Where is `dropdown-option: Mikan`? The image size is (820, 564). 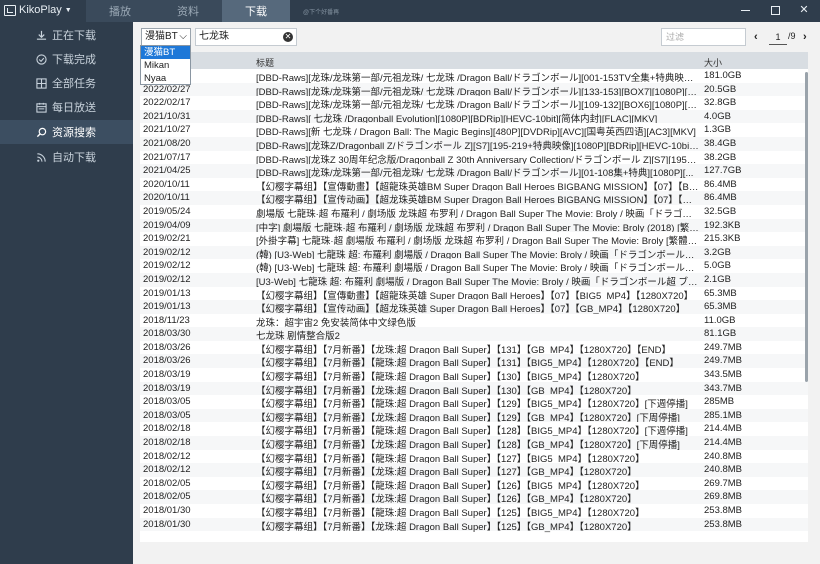
dropdown-option: Mikan is located at coordinates (165, 65).